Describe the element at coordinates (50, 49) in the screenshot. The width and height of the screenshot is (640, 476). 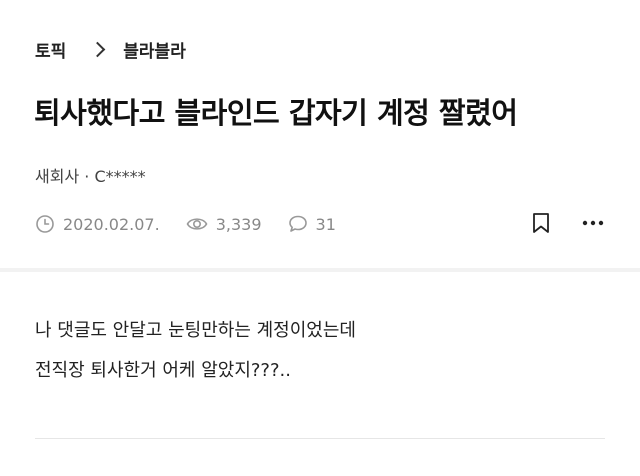
I see `breadcrumb-topic-link: 토픽` at that location.